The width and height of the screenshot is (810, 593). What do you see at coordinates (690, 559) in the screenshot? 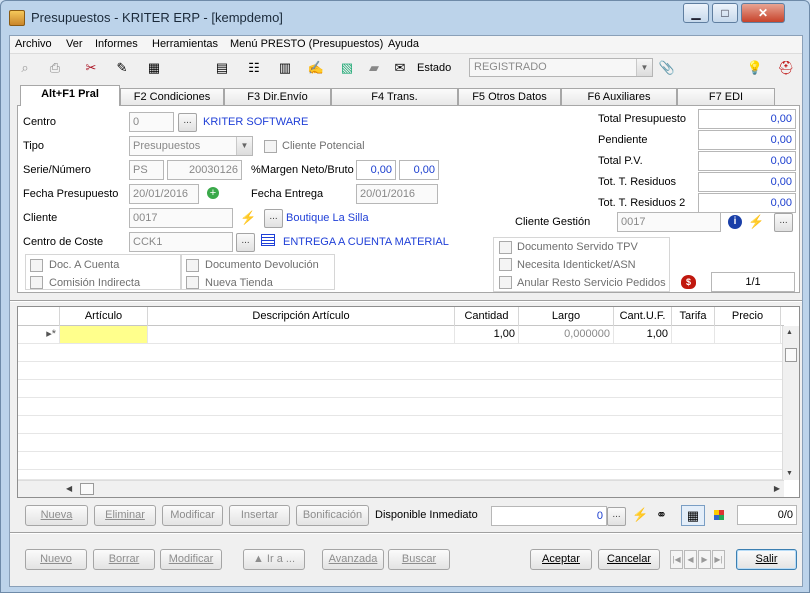
I see `previous-record-icon: ◀` at bounding box center [690, 559].